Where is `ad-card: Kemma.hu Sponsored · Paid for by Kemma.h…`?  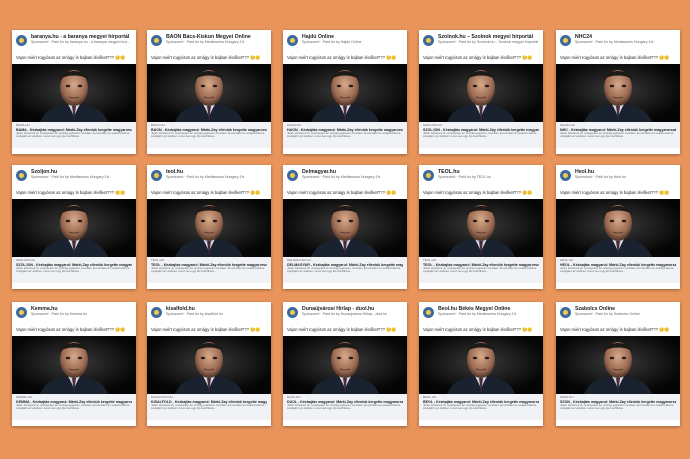
ad-card: Kemma.hu Sponsored · Paid for by Kemma.h… is located at coordinates (74, 364).